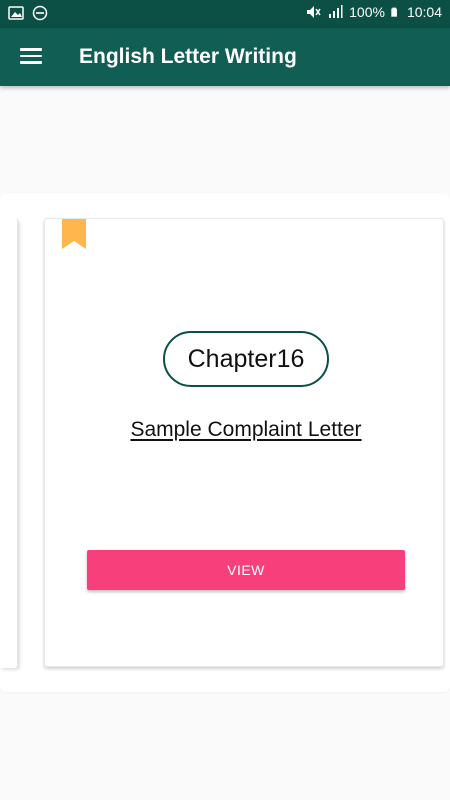 This screenshot has width=450, height=800. Describe the element at coordinates (40, 13) in the screenshot. I see `do-not-disturb-icon` at that location.